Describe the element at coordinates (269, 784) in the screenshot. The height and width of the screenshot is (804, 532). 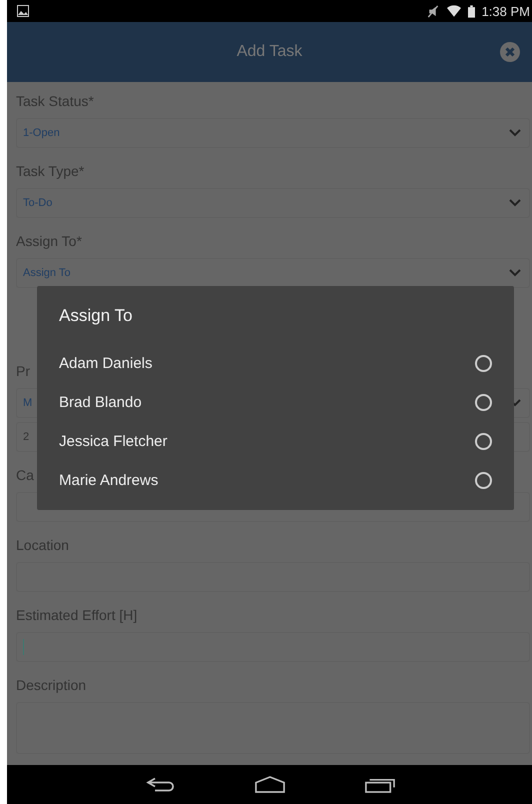
I see `home-icon` at that location.